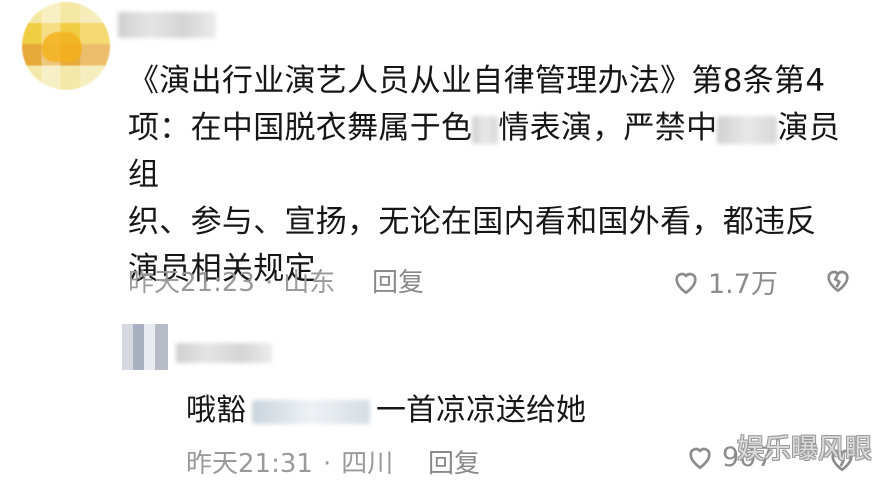 This screenshot has height=480, width=880. Describe the element at coordinates (309, 283) in the screenshot. I see `comment-location: 山东` at that location.